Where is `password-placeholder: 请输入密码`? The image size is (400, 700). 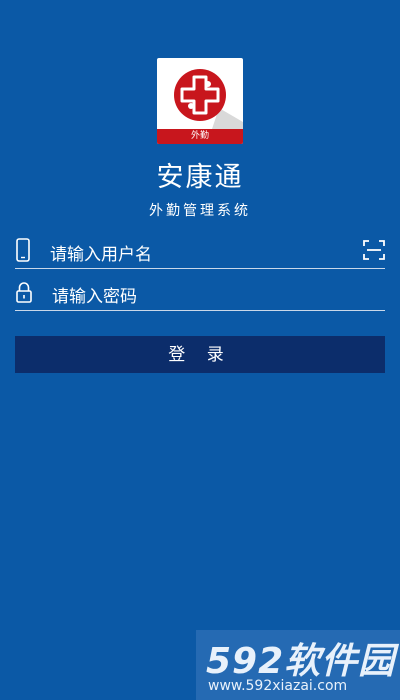
password-placeholder: 请输入密码 is located at coordinates (94, 297).